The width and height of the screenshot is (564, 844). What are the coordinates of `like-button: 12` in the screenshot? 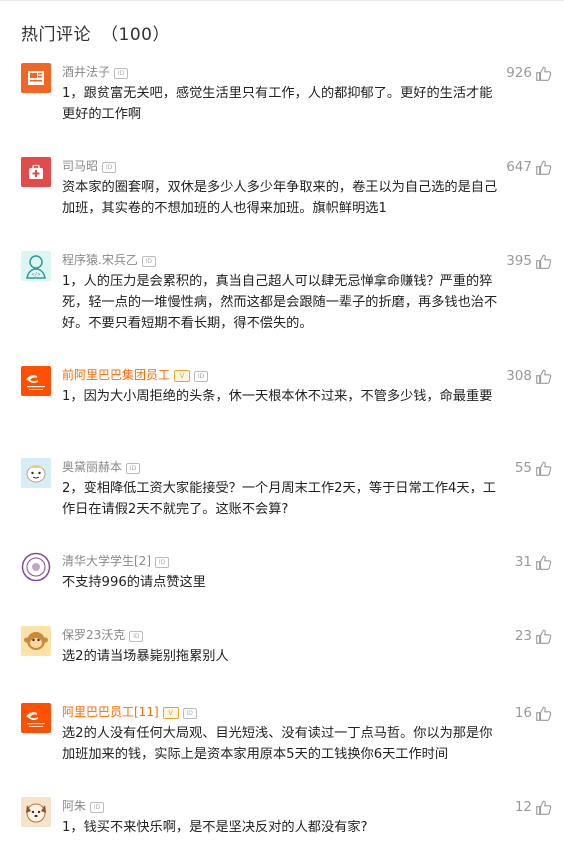 It's located at (533, 807).